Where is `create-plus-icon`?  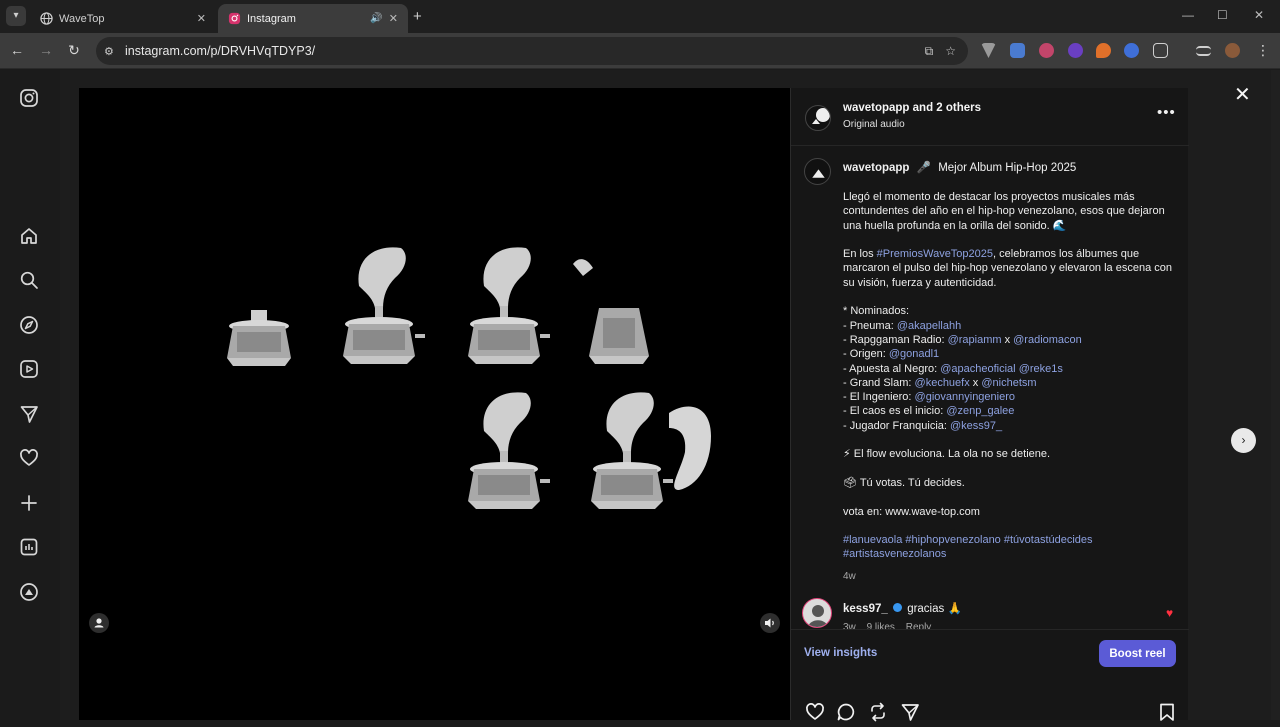
create-plus-icon is located at coordinates (29, 503).